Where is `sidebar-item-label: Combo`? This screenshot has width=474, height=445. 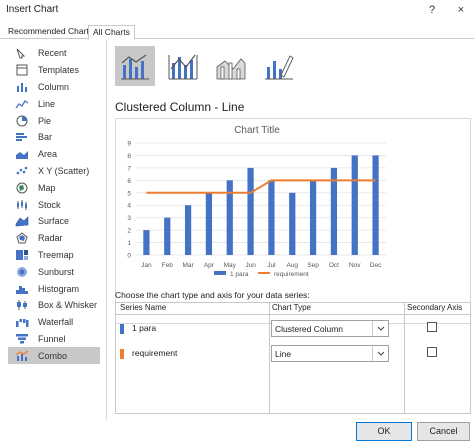 sidebar-item-label: Combo is located at coordinates (53, 355).